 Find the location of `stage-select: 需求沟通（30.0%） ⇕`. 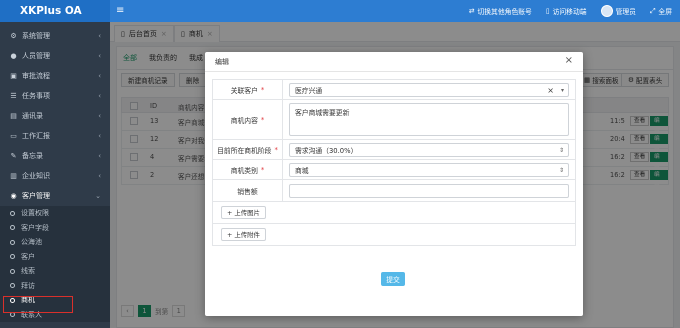

stage-select: 需求沟通（30.0%） ⇕ is located at coordinates (429, 150).